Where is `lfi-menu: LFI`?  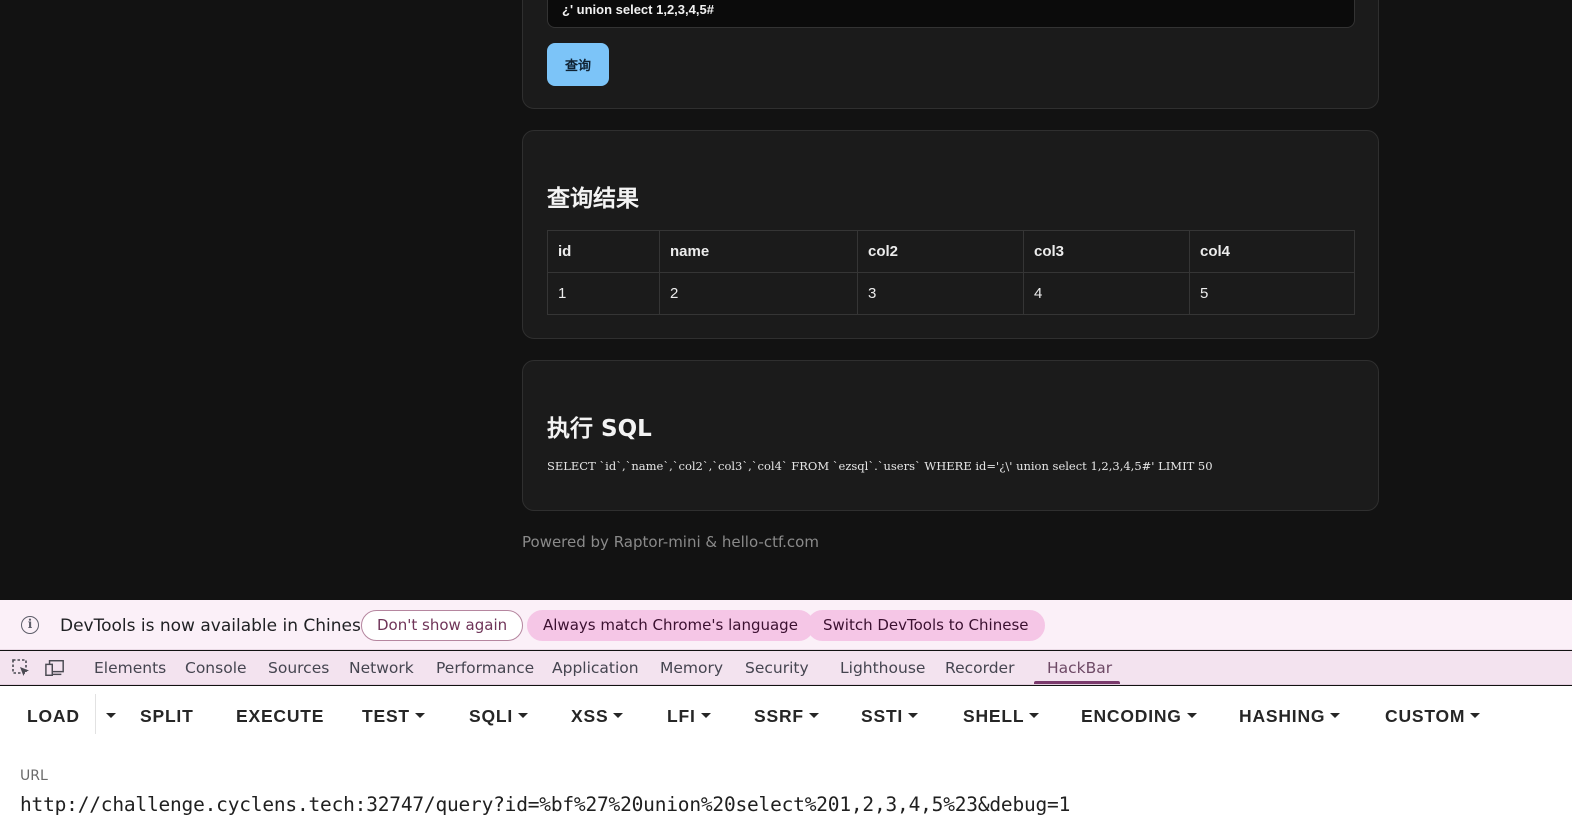
lfi-menu: LFI is located at coordinates (689, 716).